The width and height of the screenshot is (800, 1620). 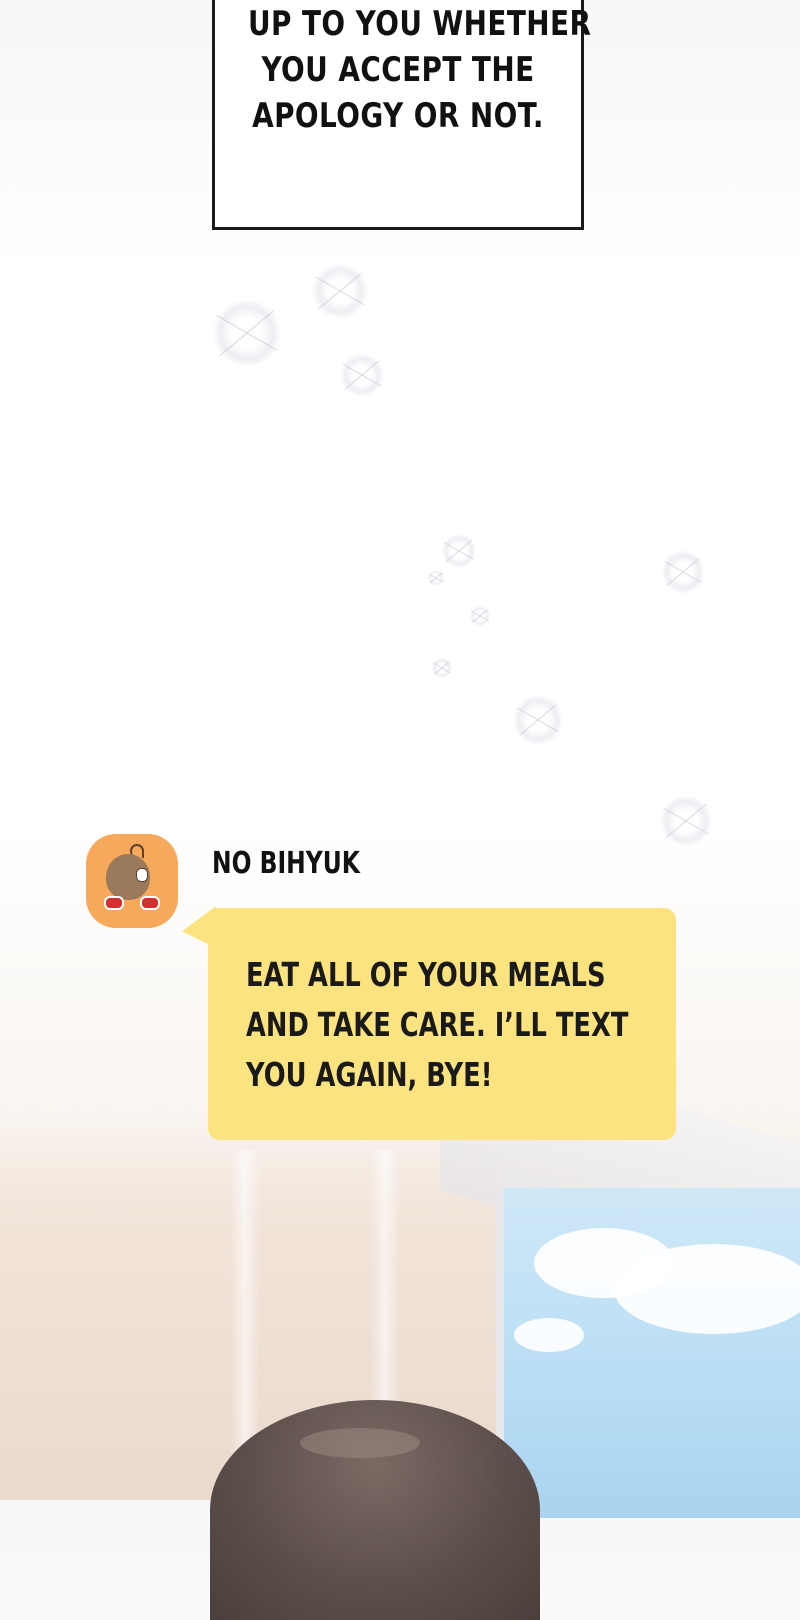 I want to click on narration-line: UP TO YOU WHETHER, so click(x=419, y=24).